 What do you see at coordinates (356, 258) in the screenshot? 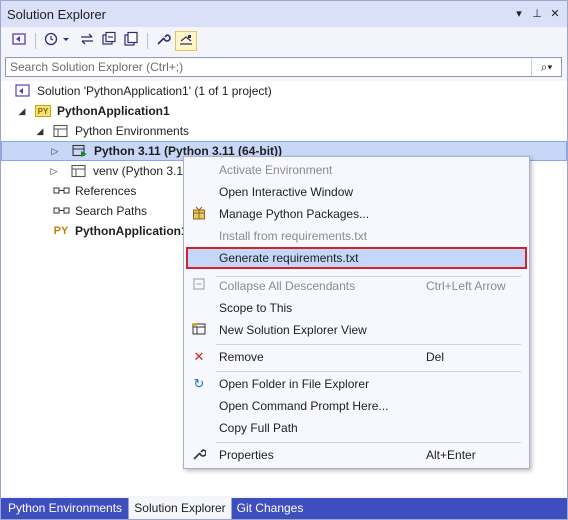
I see `menu-item-generate-requirements: Generate requirements.txt` at bounding box center [356, 258].